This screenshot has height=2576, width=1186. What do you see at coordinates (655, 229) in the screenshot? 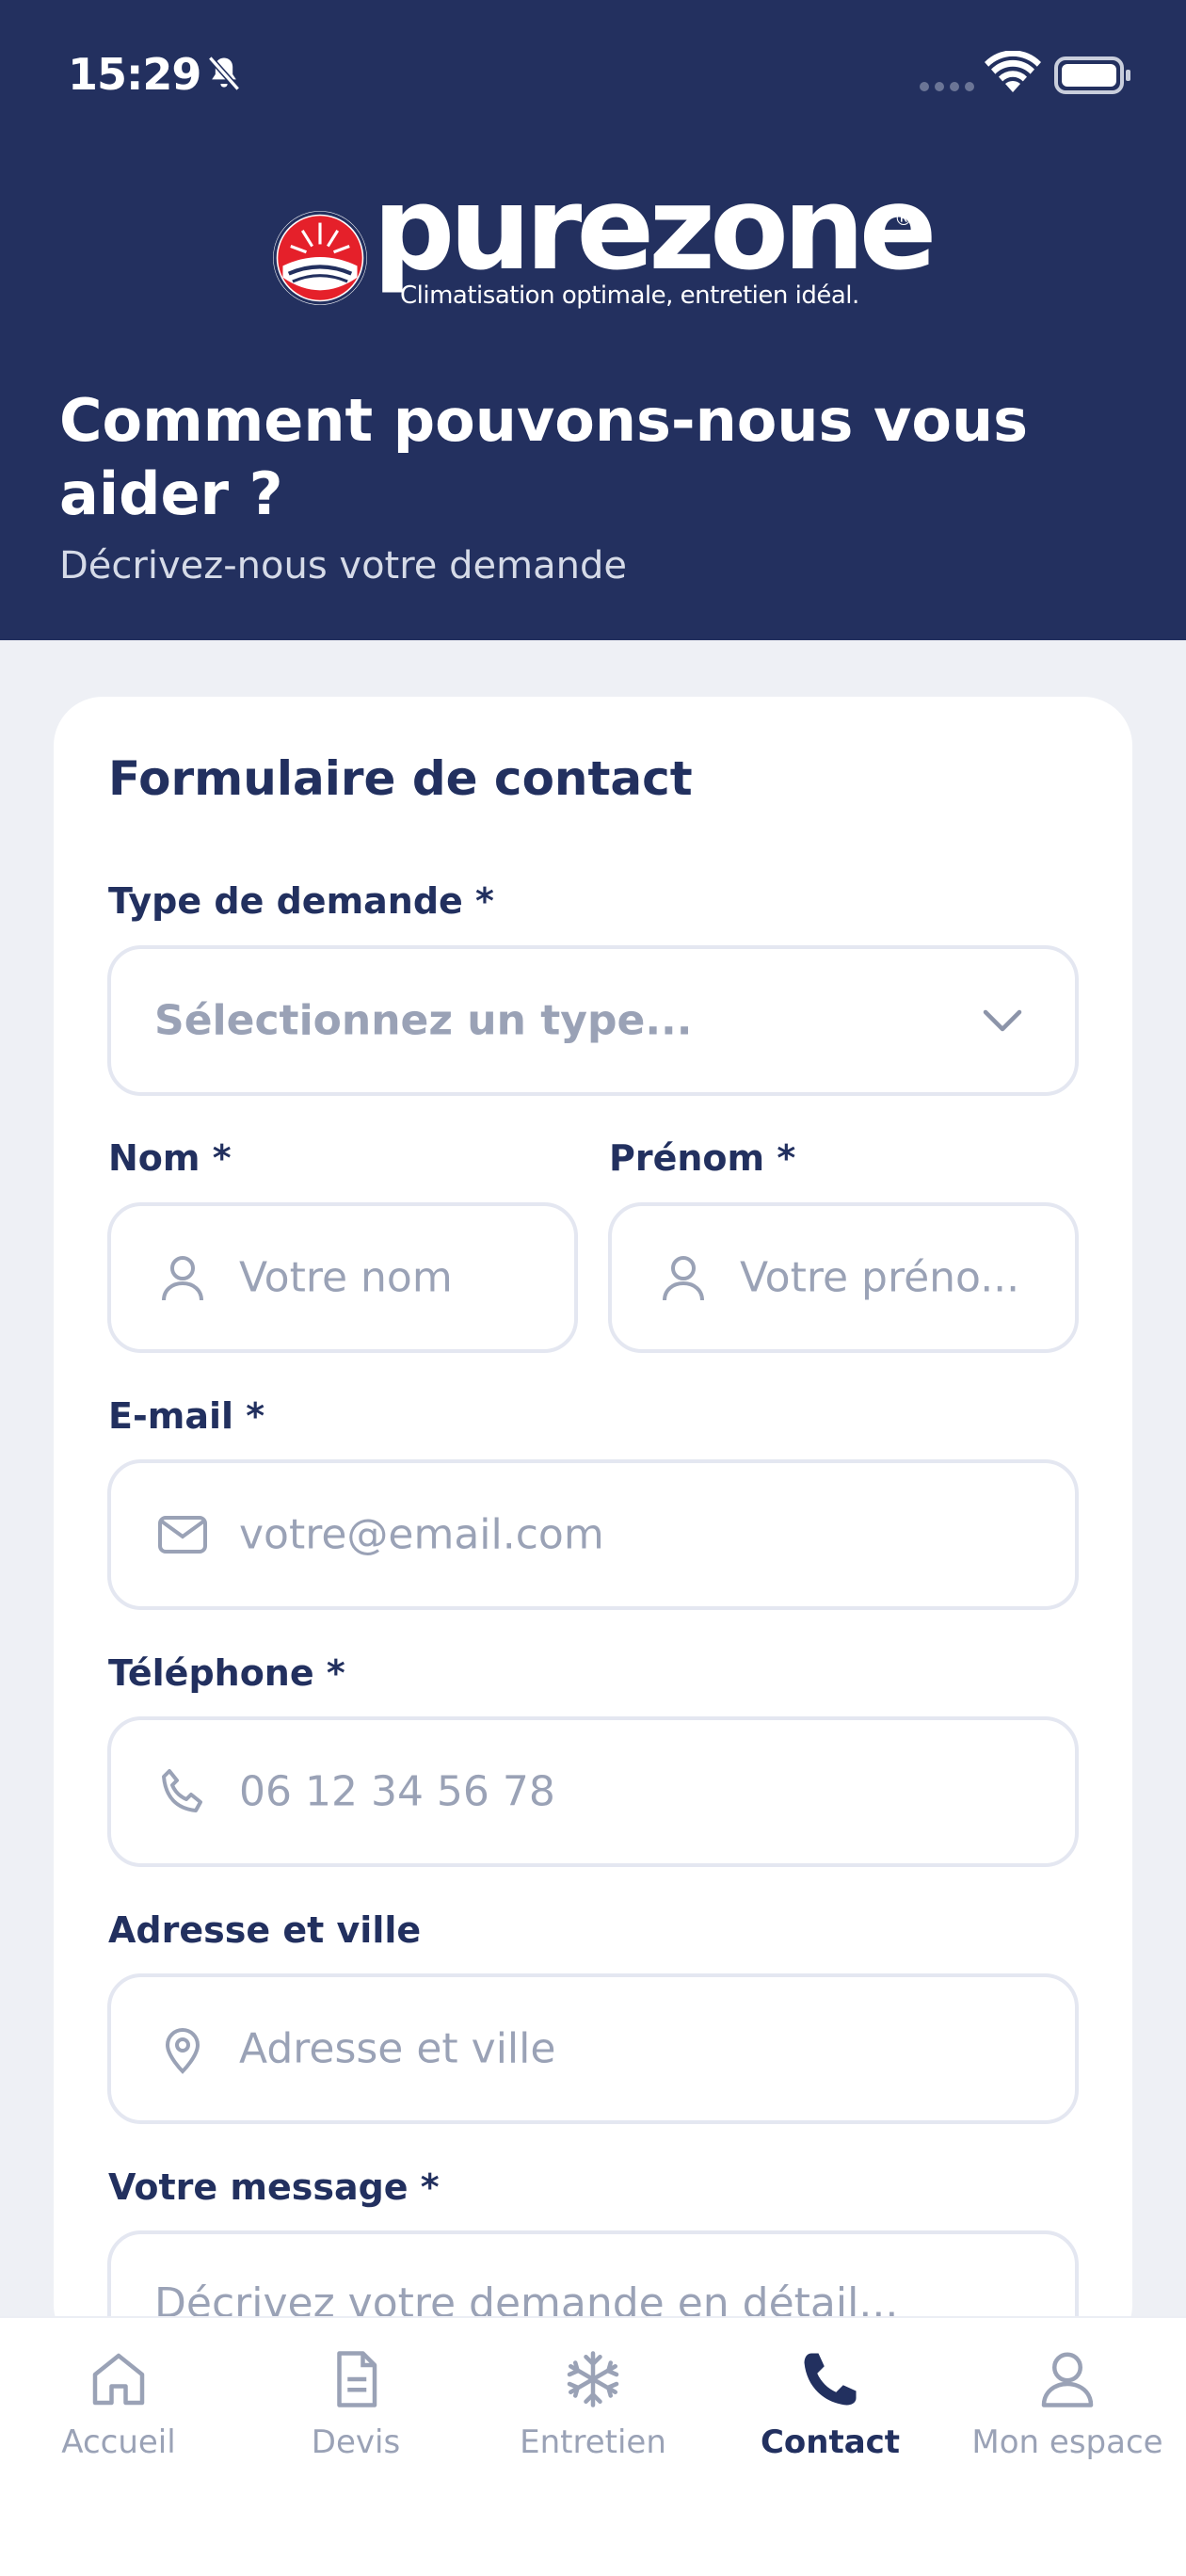
I see `logo-wordmark: purezone` at bounding box center [655, 229].